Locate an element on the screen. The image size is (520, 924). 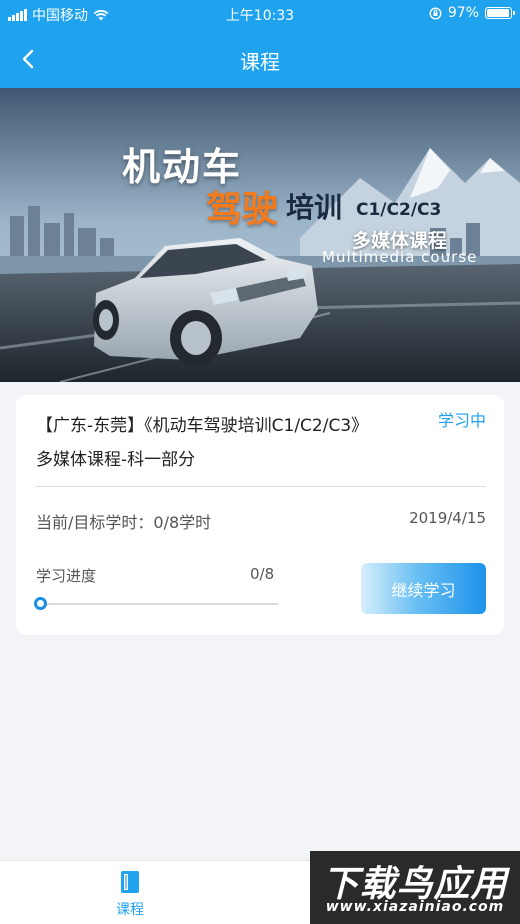
progress-knob is located at coordinates (40, 603).